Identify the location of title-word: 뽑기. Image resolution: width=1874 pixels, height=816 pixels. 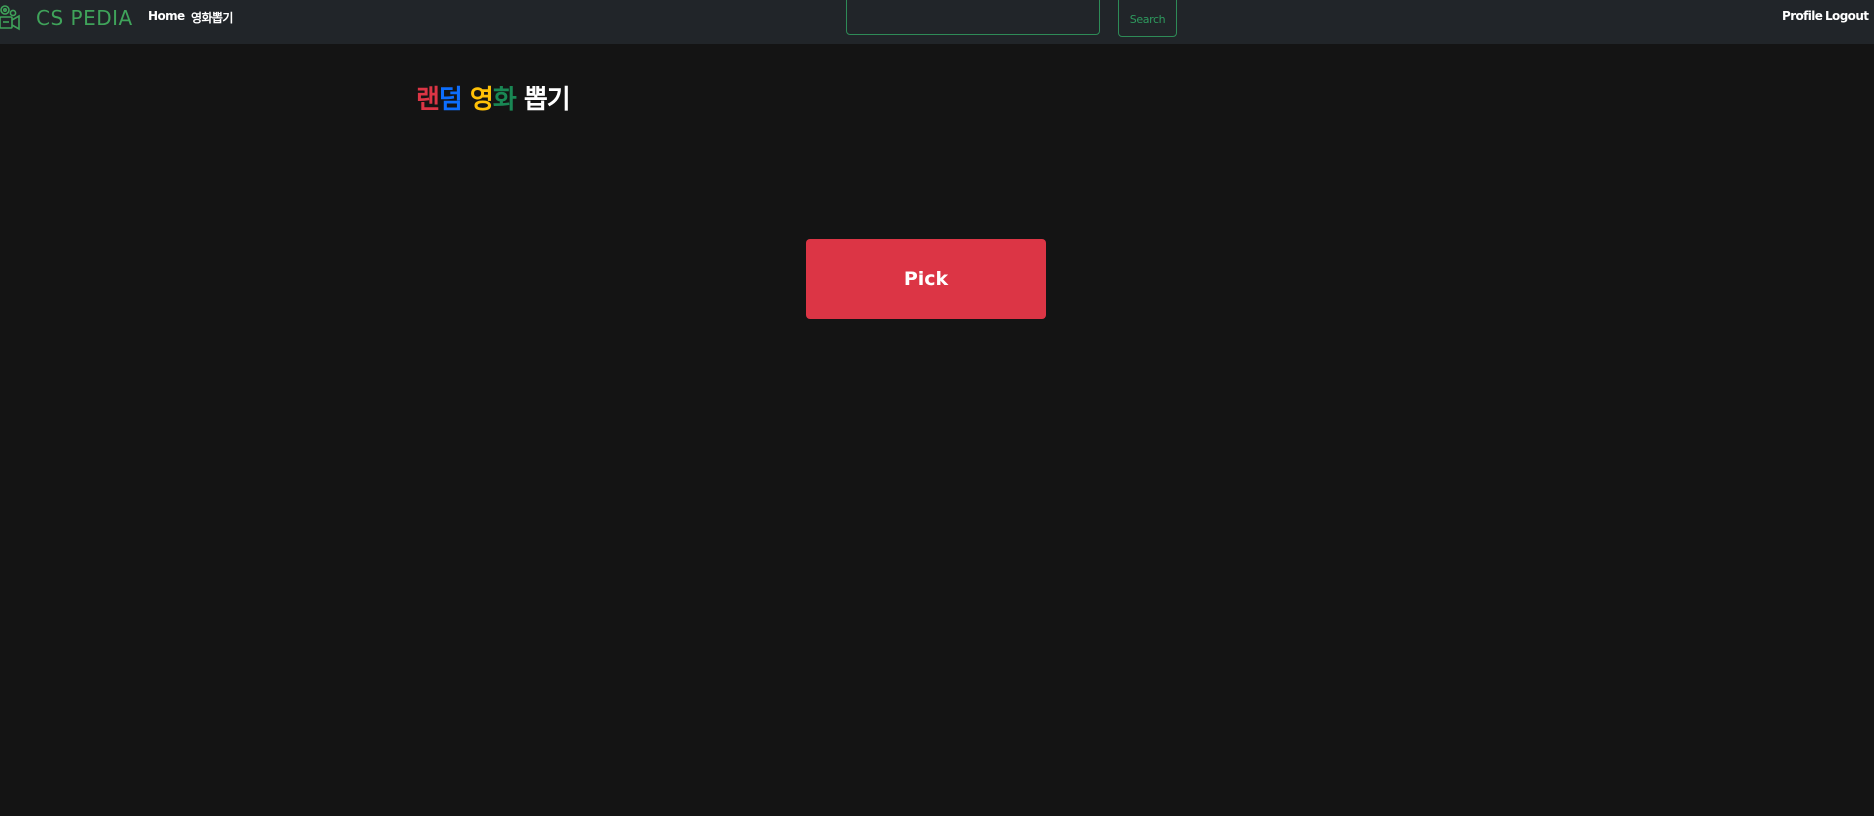
(547, 100).